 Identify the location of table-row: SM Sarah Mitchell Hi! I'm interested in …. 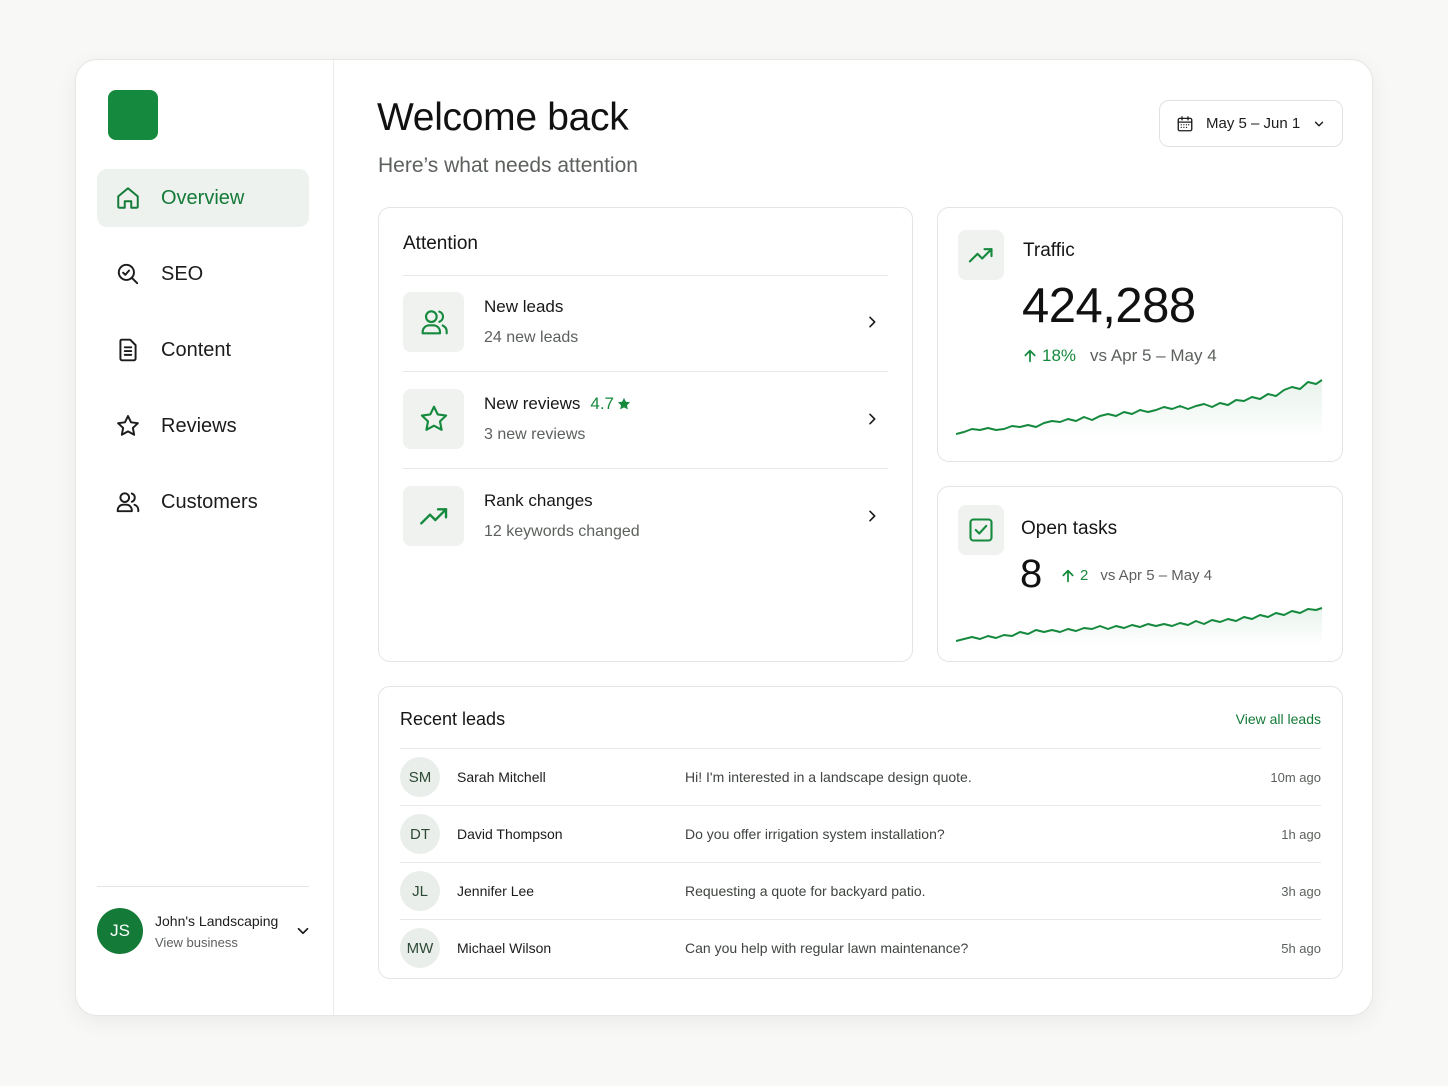
(860, 777).